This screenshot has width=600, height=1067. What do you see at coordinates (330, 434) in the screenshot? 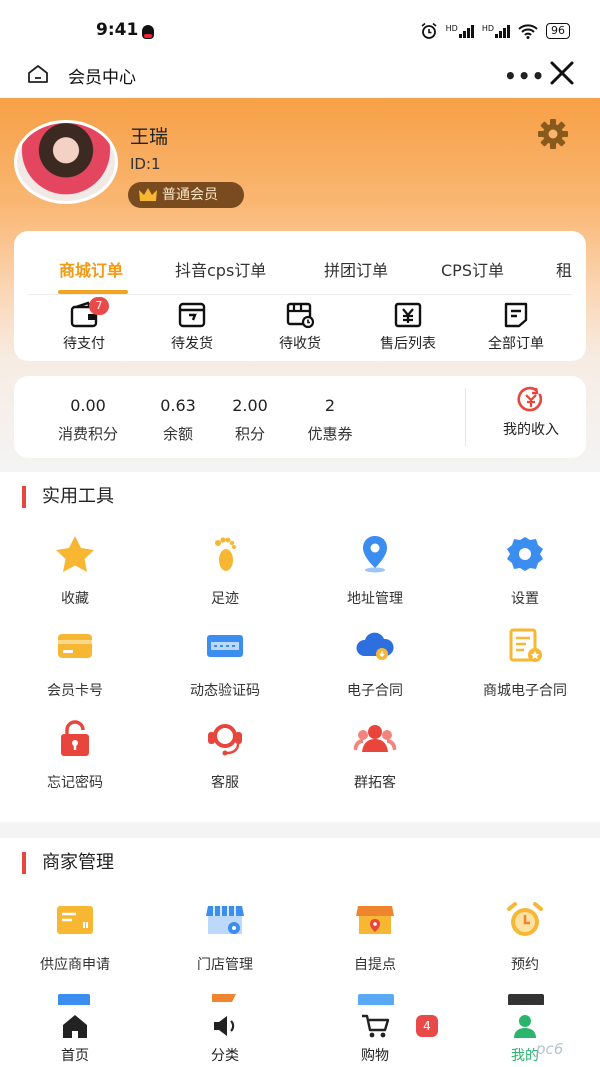
I see `stat-label: 优惠券` at bounding box center [330, 434].